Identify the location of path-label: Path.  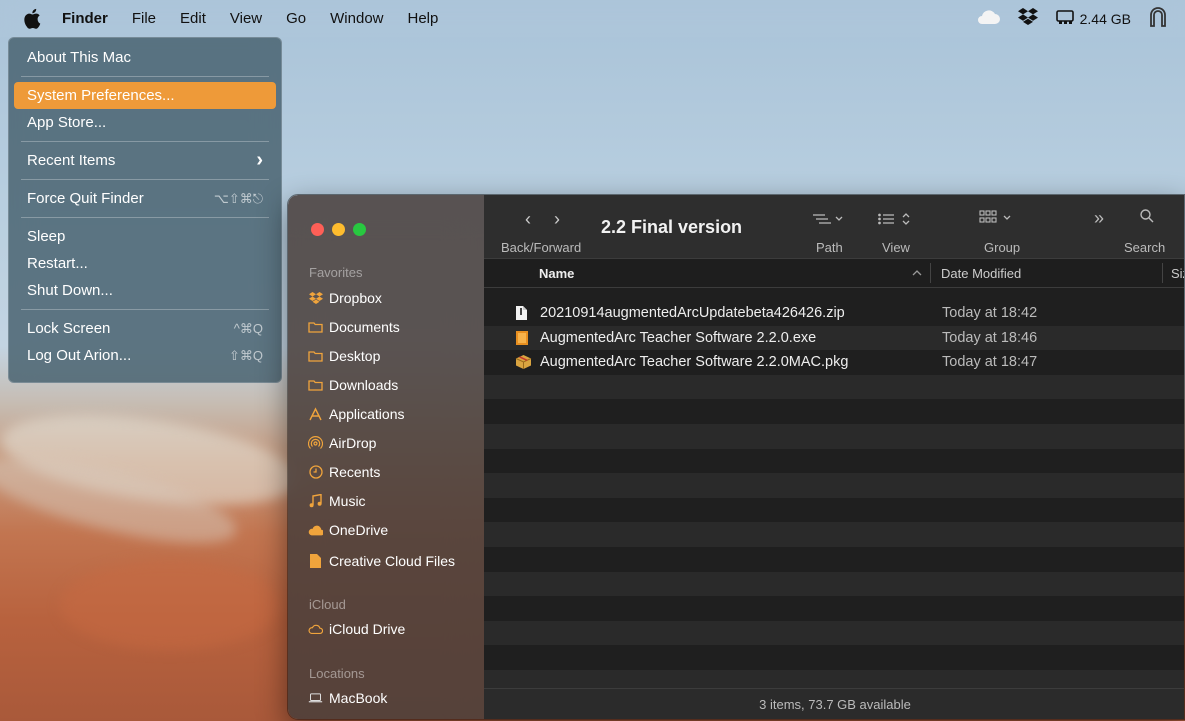
(829, 247).